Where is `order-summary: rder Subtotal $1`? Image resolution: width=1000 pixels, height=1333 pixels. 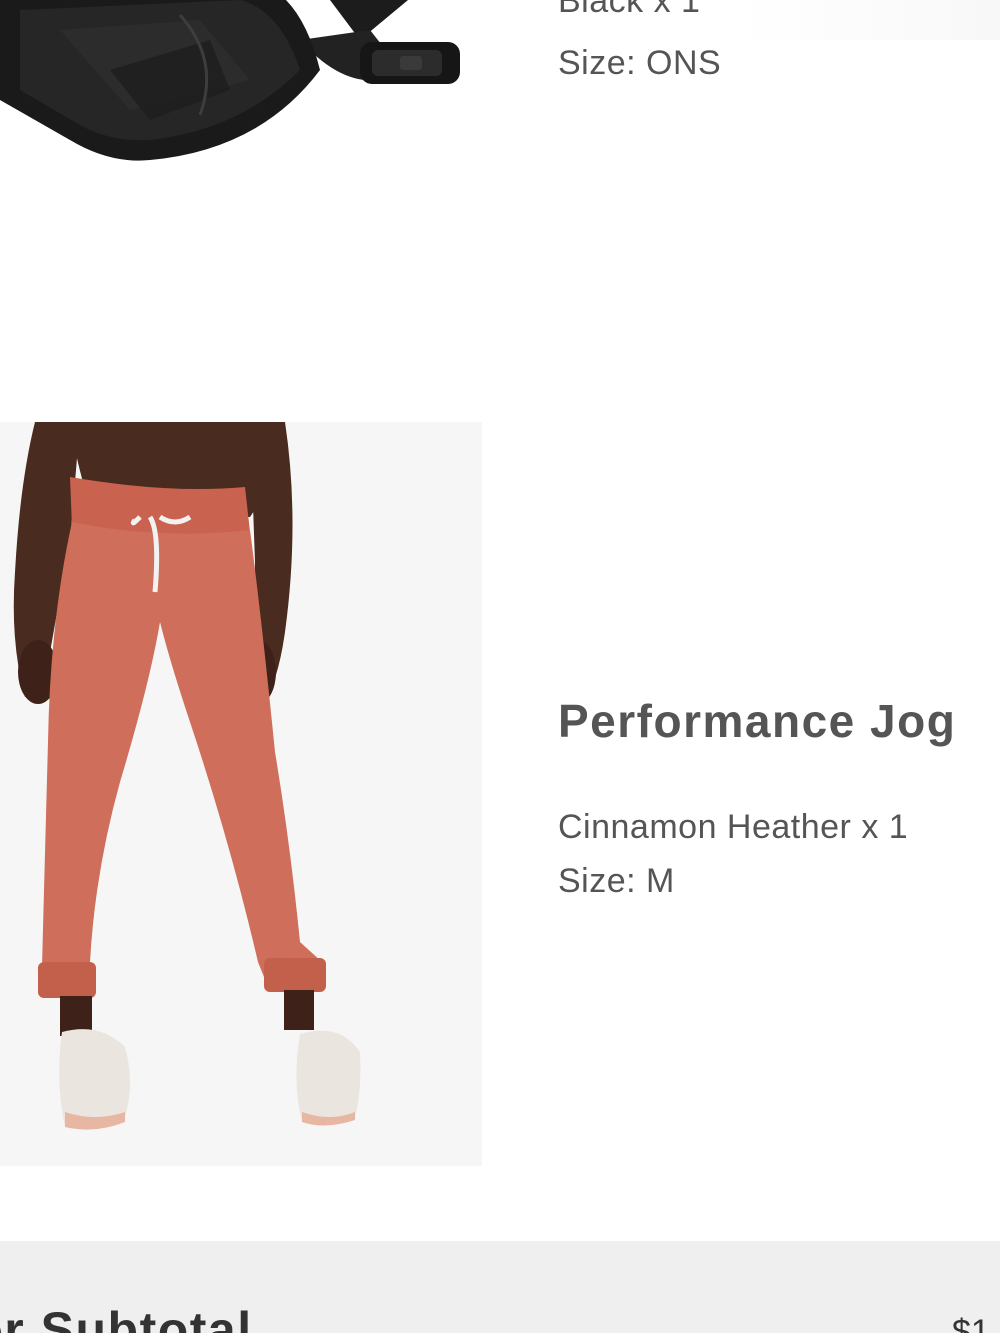
order-summary: rder Subtotal $1 is located at coordinates (500, 1287).